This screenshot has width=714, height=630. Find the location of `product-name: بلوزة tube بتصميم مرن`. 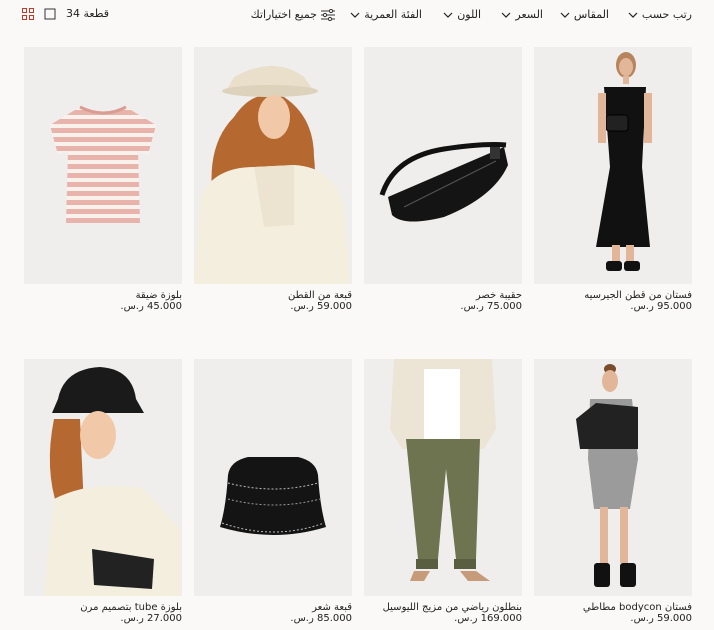

product-name: بلوزة tube بتصميم مرن is located at coordinates (103, 607).